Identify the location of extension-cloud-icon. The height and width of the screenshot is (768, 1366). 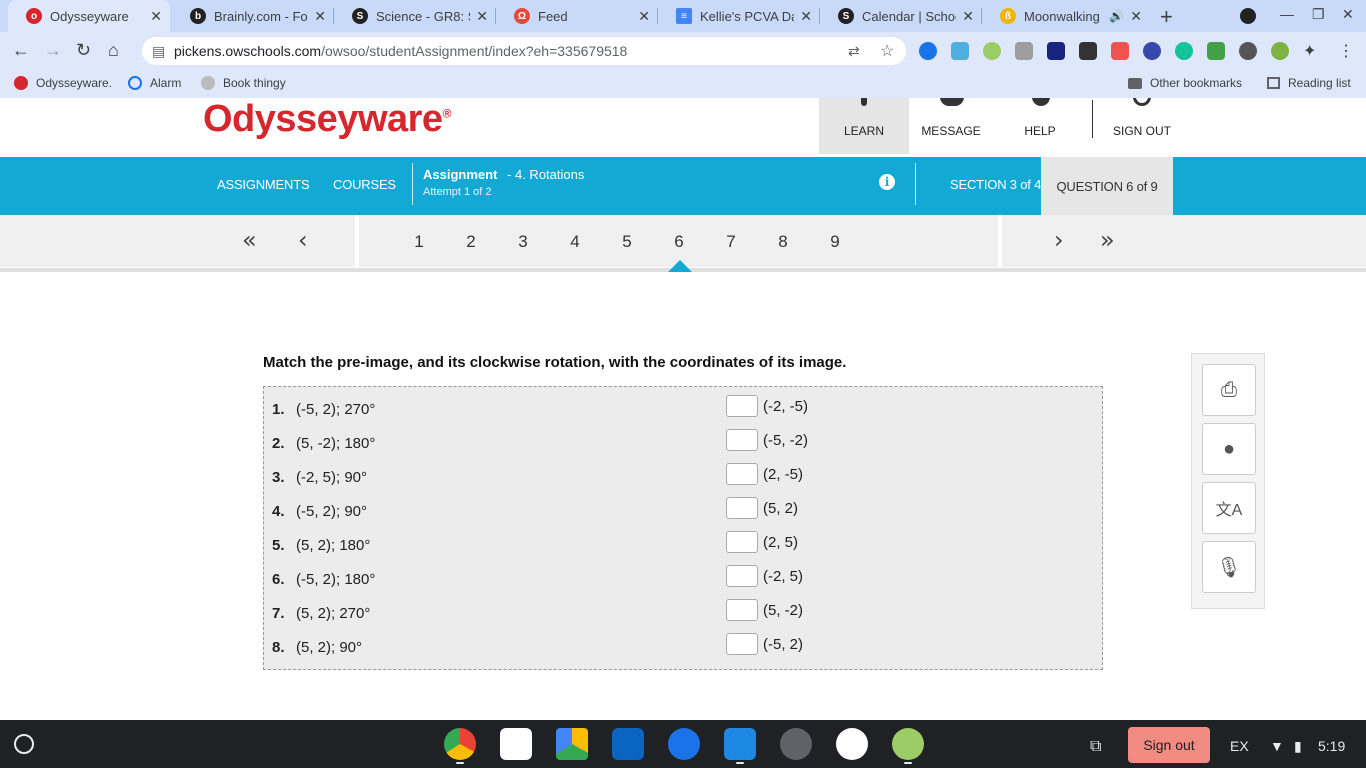
(960, 51).